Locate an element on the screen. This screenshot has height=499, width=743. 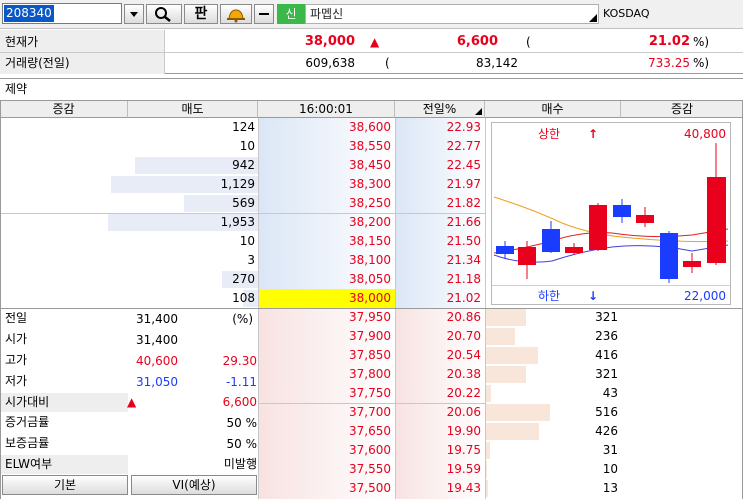
bid-prev-pct: 19.59 is located at coordinates (463, 469).